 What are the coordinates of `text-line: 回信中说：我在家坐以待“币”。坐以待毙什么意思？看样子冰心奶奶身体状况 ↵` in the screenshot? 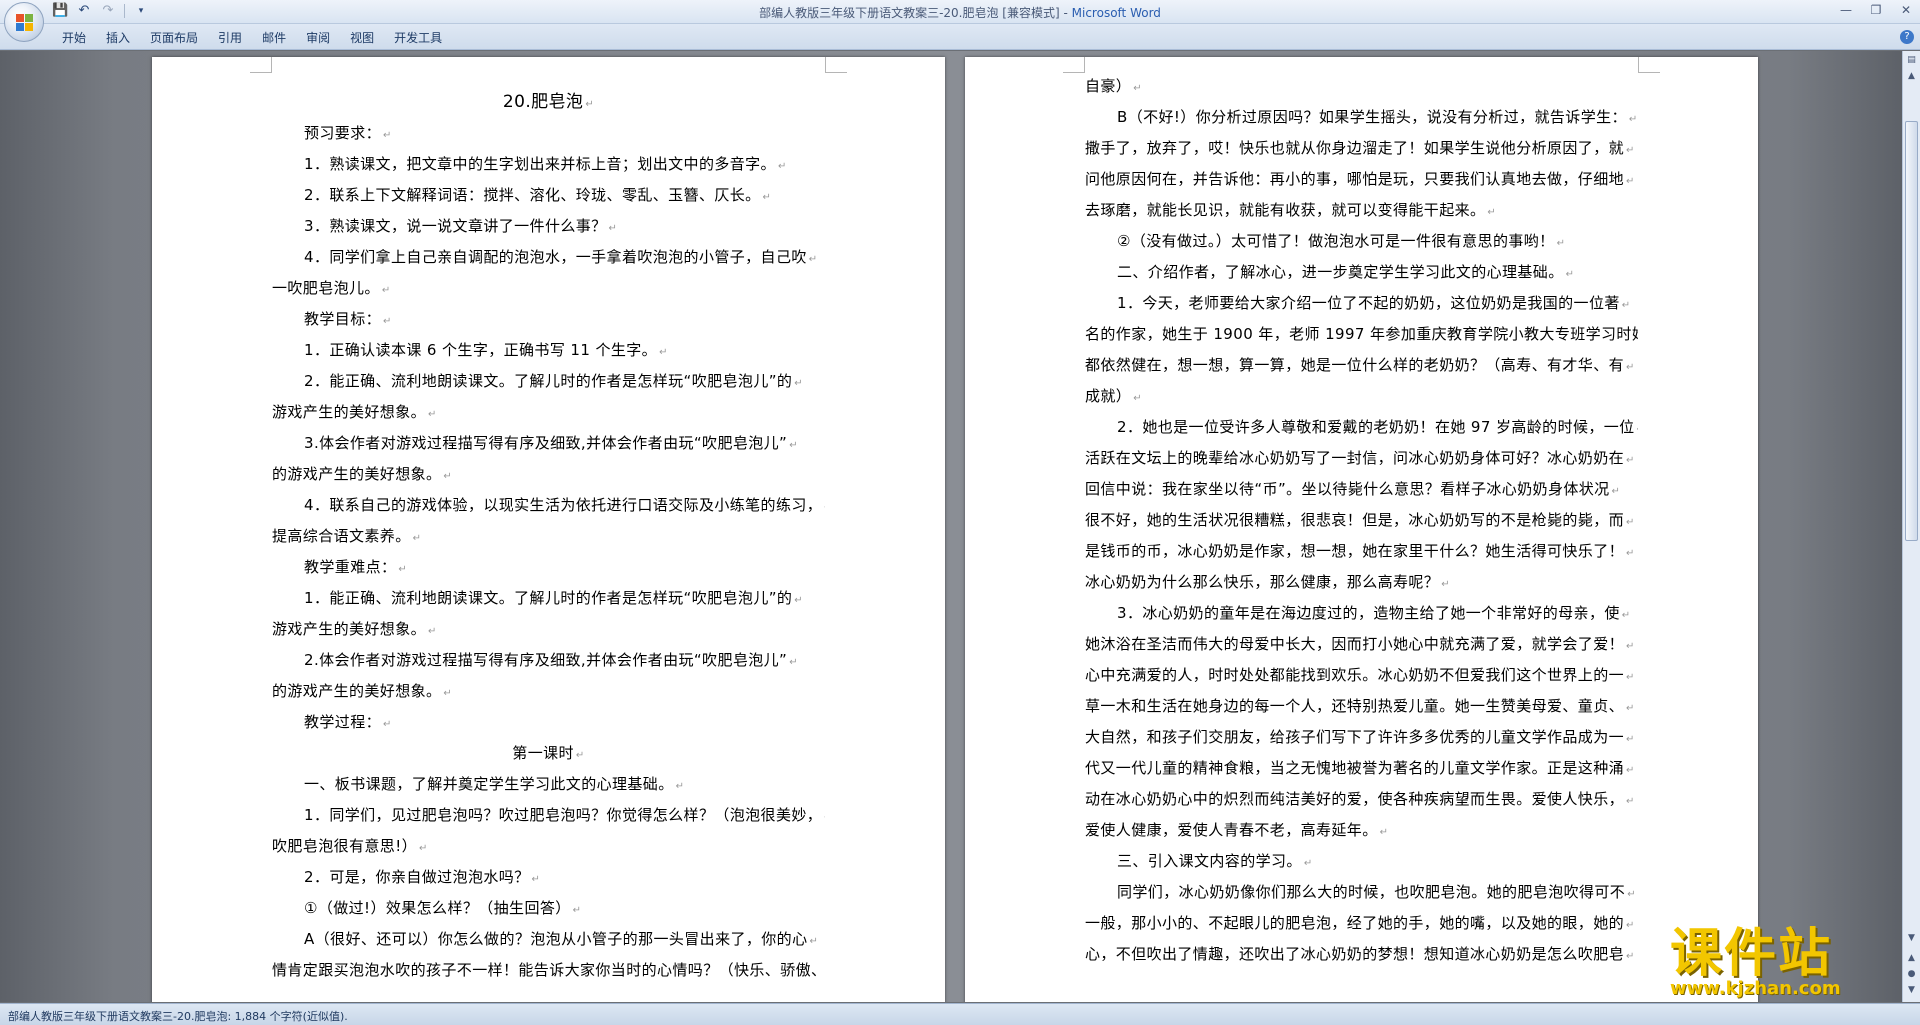 It's located at (1361, 489).